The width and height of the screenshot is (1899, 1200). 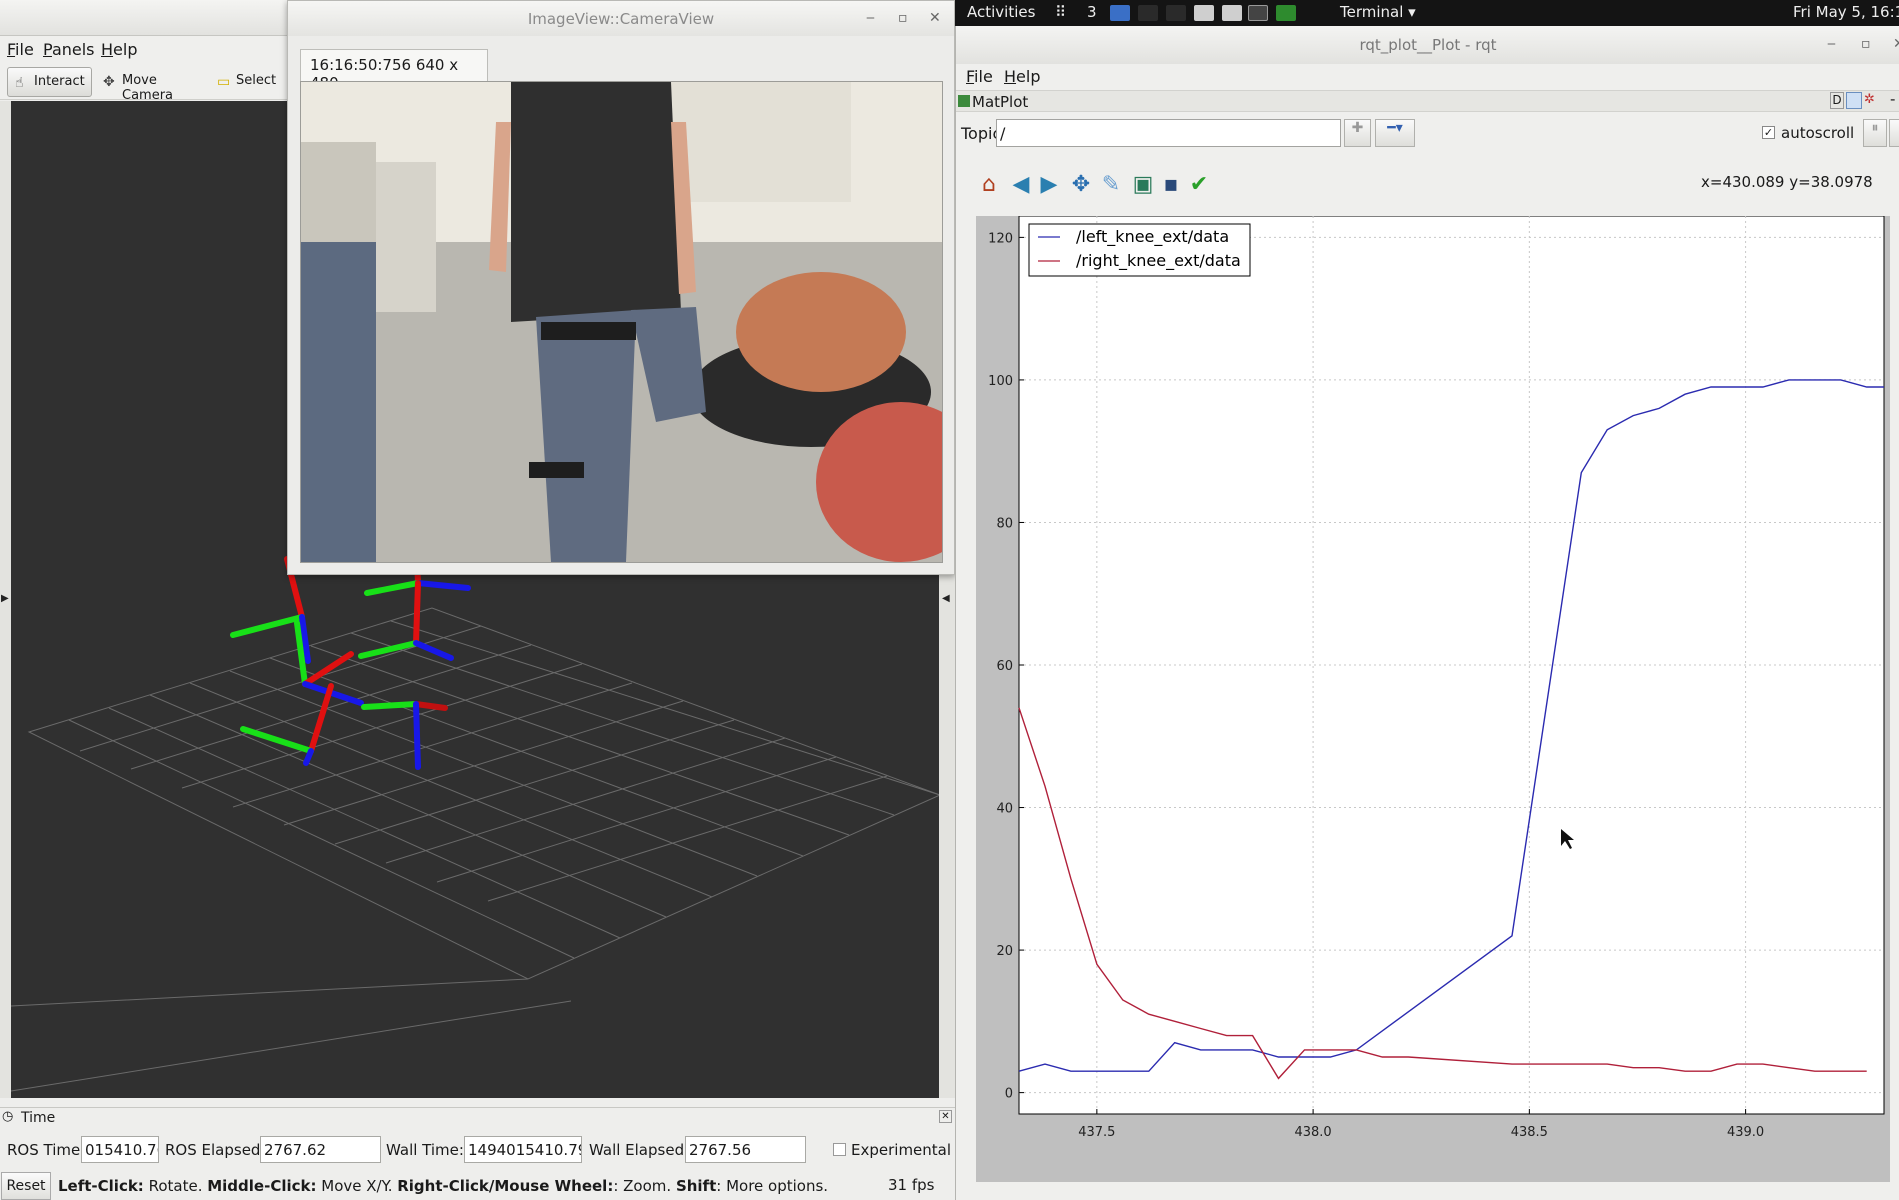 What do you see at coordinates (109, 82) in the screenshot?
I see `move-camera-icon: ✥` at bounding box center [109, 82].